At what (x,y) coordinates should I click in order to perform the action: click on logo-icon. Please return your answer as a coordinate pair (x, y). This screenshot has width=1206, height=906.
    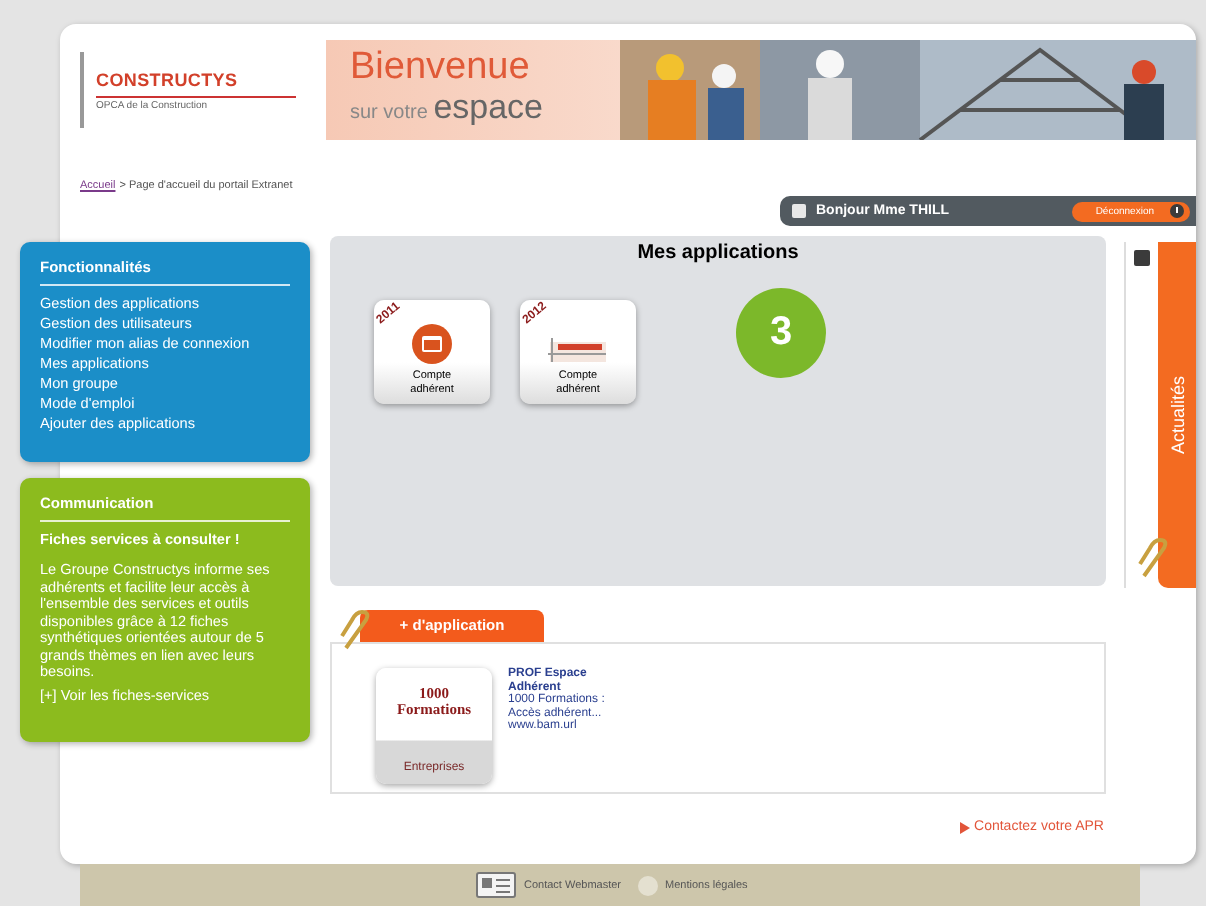
    Looking at the image, I should click on (578, 350).